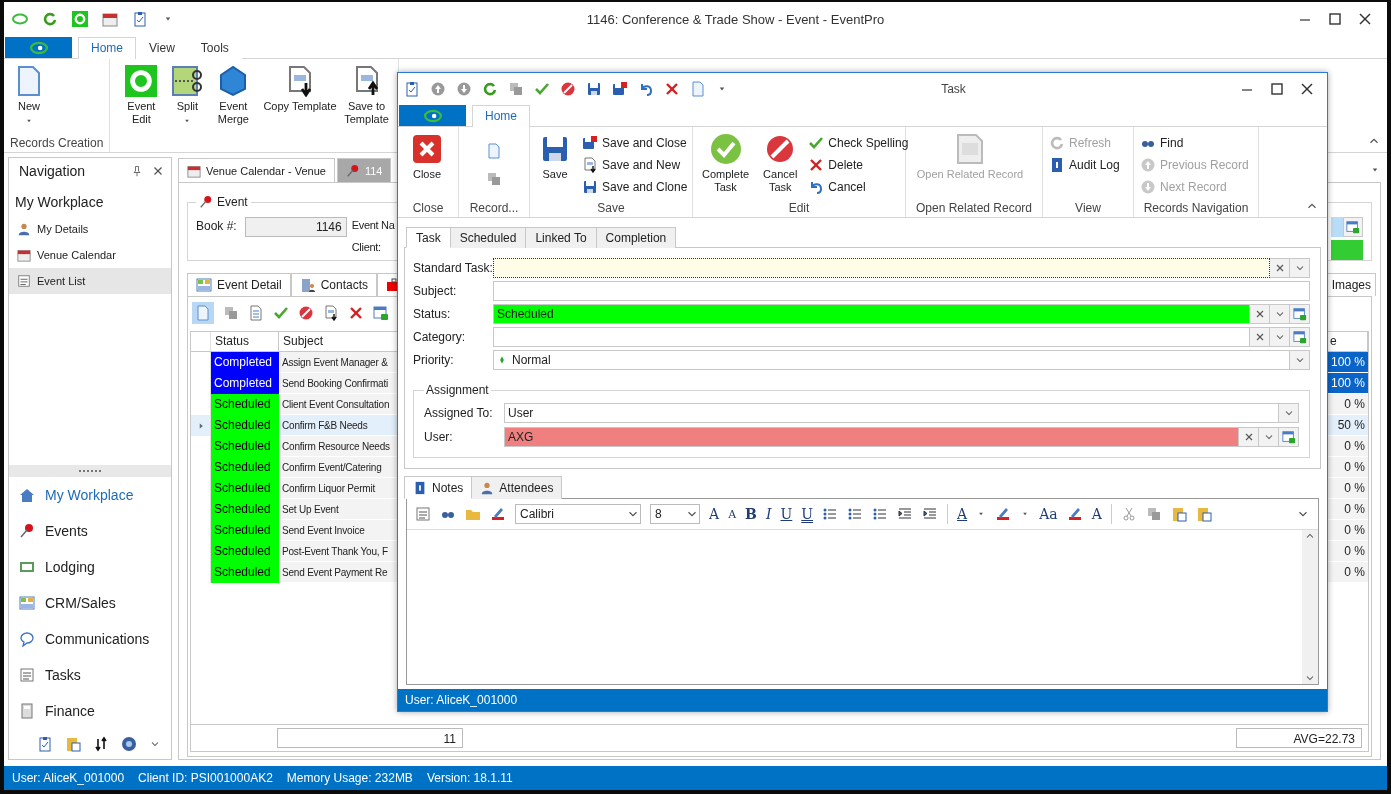 The width and height of the screenshot is (1391, 794). What do you see at coordinates (90, 675) in the screenshot?
I see `nav-module: Tasks` at bounding box center [90, 675].